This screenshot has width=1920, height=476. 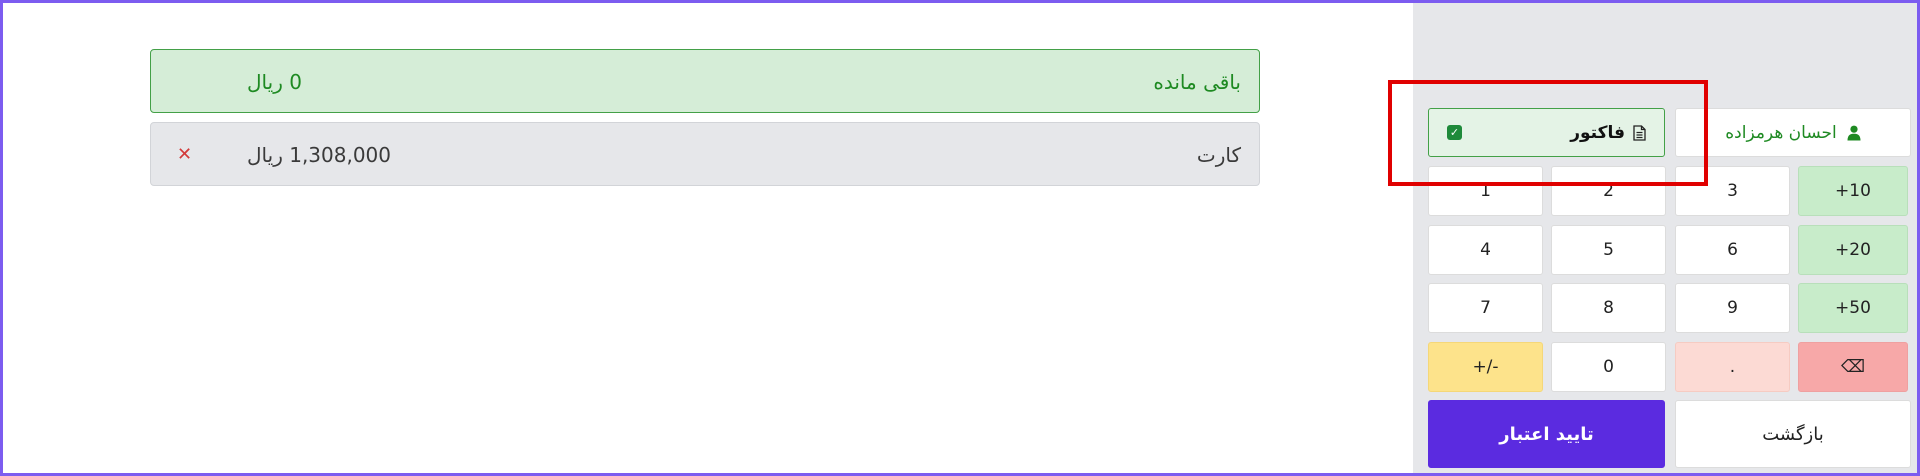 What do you see at coordinates (1608, 250) in the screenshot?
I see `keypad-5: 5` at bounding box center [1608, 250].